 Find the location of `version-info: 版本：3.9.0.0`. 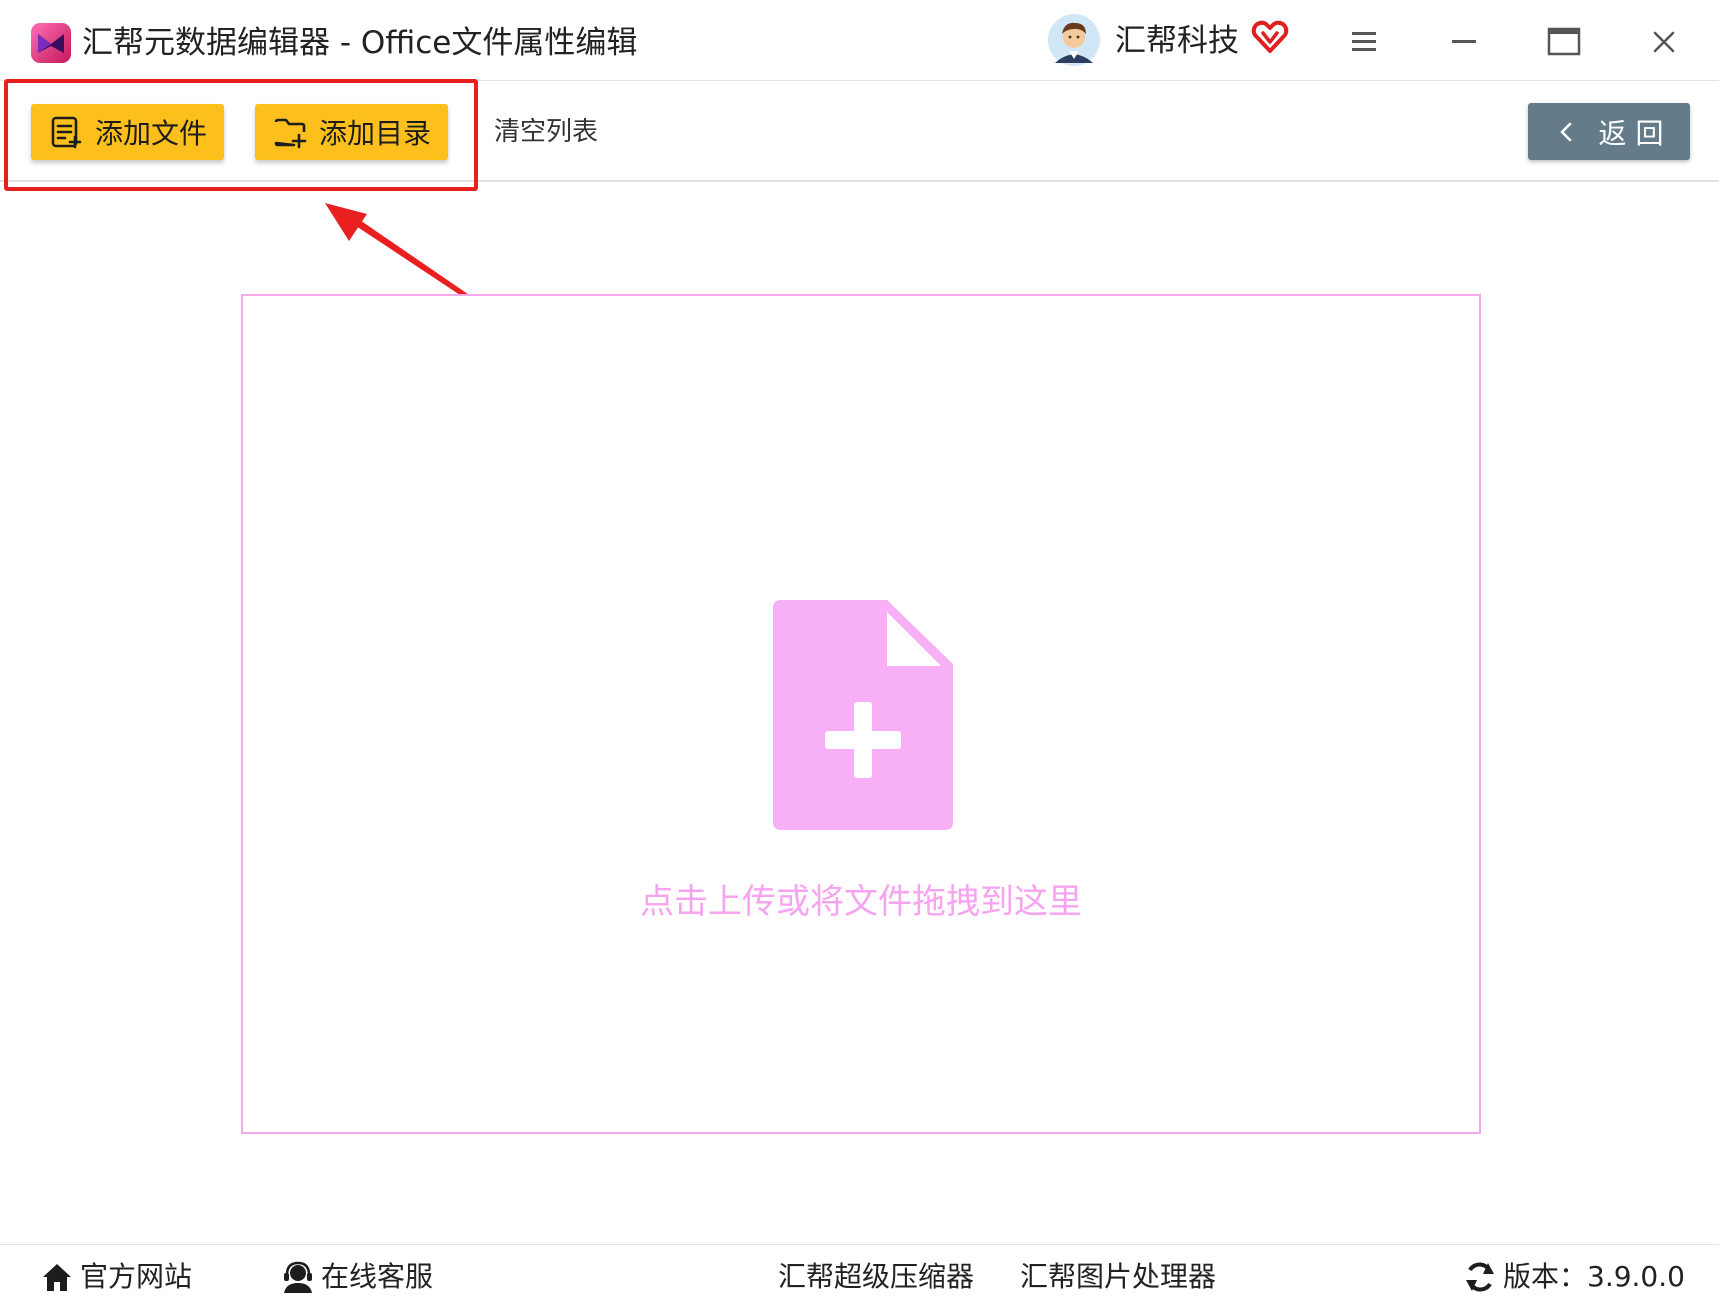

version-info: 版本：3.9.0.0 is located at coordinates (1574, 1277).